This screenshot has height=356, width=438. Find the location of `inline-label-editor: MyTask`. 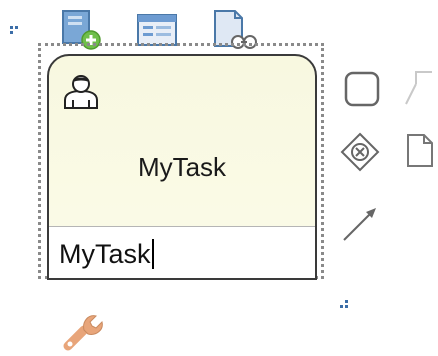

inline-label-editor: MyTask is located at coordinates (182, 252).